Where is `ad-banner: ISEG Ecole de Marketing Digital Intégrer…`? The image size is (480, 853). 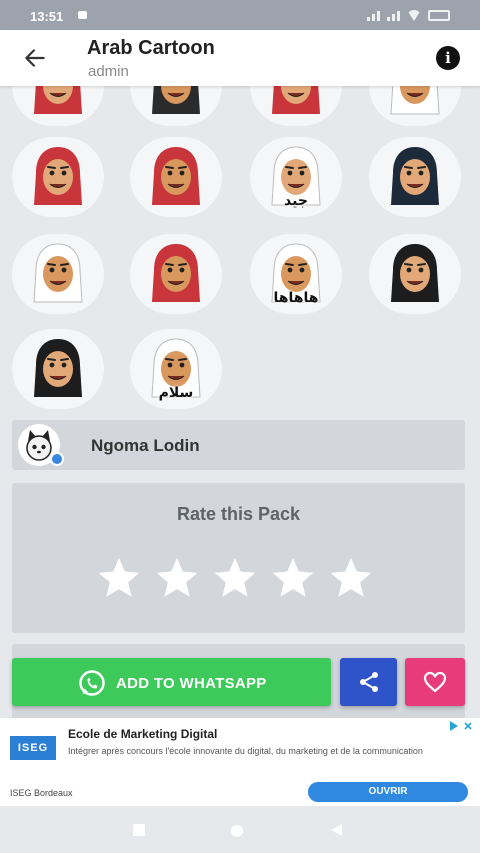
ad-banner: ISEG Ecole de Marketing Digital Intégrer… is located at coordinates (240, 762).